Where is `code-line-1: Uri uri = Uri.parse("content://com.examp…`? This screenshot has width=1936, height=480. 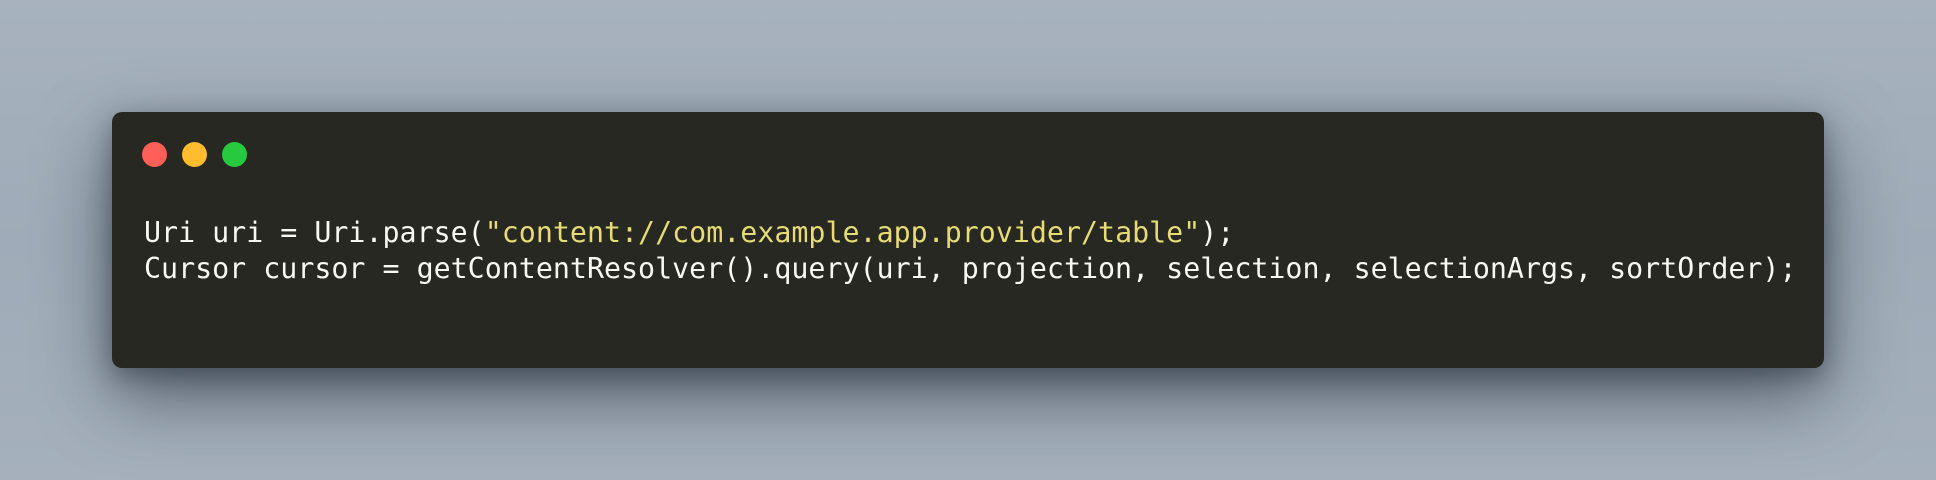
code-line-1: Uri uri = Uri.parse("content://com.examp… is located at coordinates (970, 233).